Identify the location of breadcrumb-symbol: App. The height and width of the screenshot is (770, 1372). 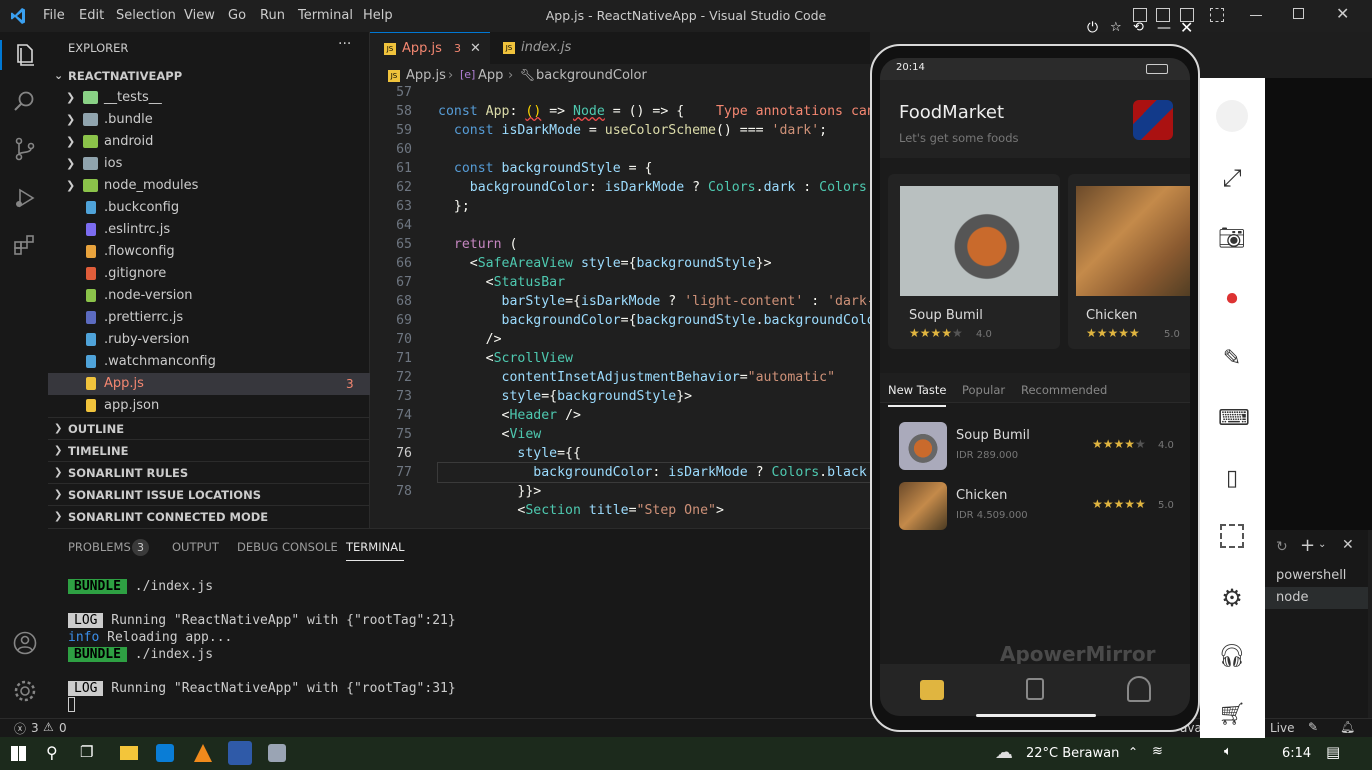
(490, 75).